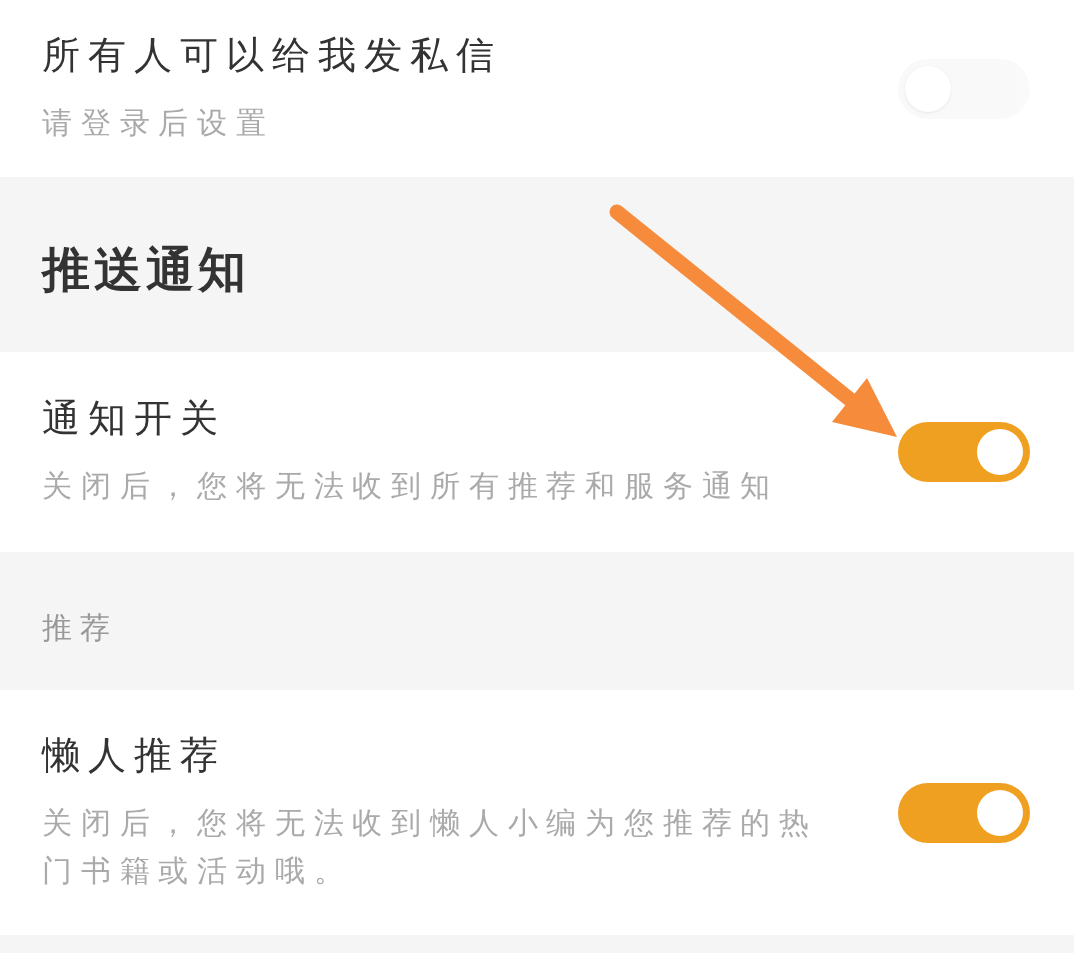  Describe the element at coordinates (134, 418) in the screenshot. I see `setting-title: 通知开关` at that location.